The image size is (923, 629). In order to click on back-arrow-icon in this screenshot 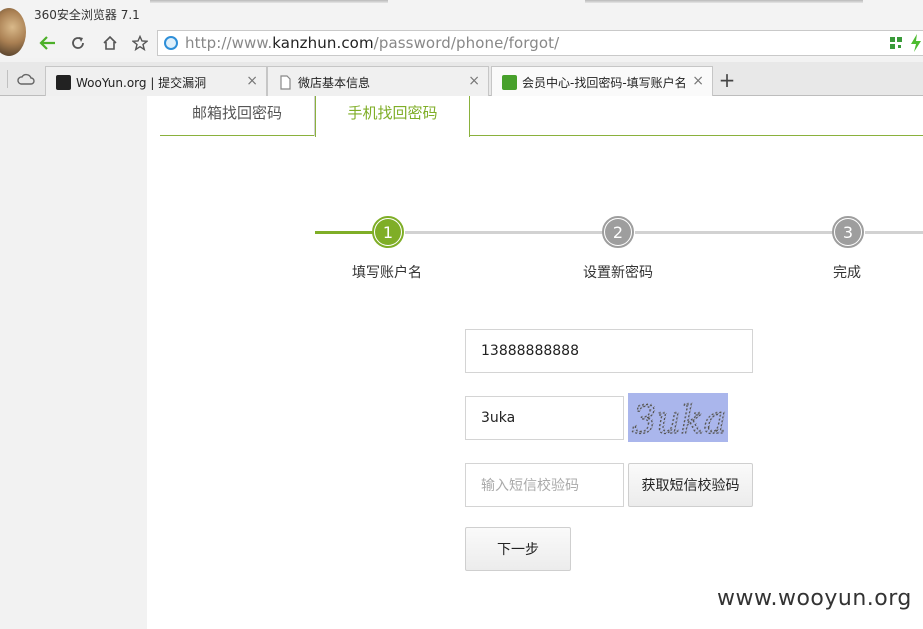, I will do `click(47, 43)`.